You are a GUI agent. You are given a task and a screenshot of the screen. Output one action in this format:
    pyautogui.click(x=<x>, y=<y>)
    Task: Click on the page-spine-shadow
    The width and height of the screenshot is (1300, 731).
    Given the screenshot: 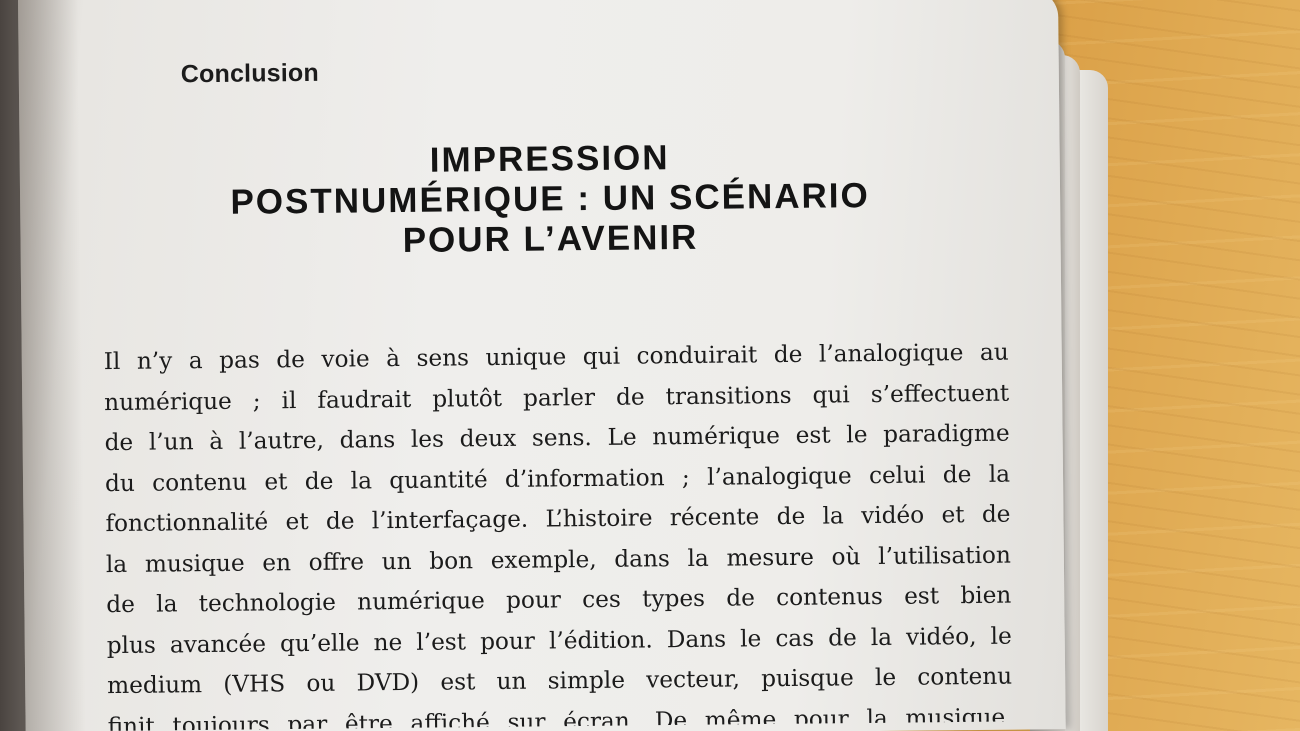 What is the action you would take?
    pyautogui.click(x=52, y=365)
    